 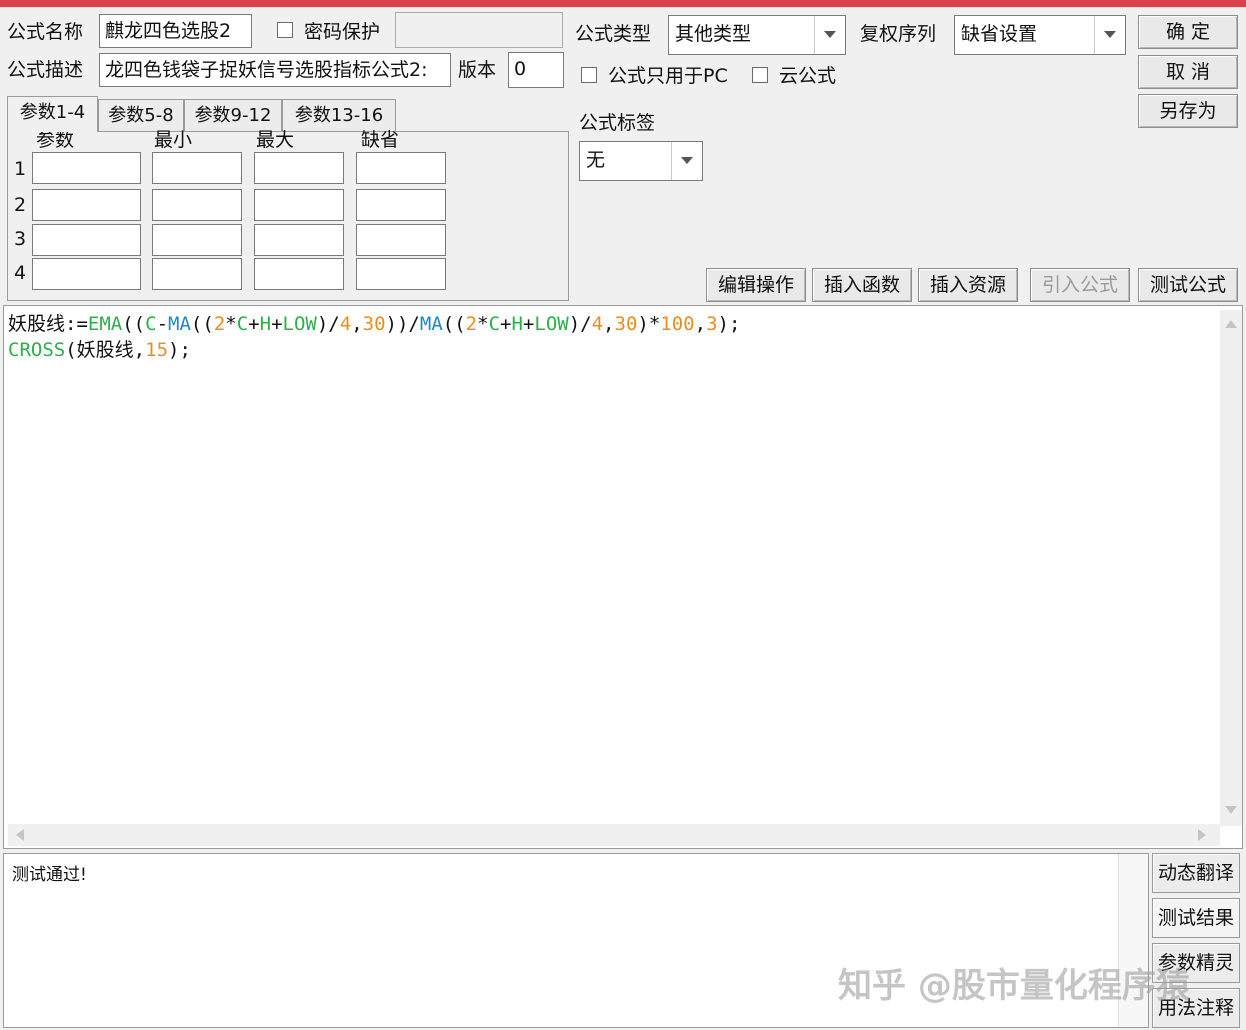 I want to click on code-token: 15, so click(x=157, y=350).